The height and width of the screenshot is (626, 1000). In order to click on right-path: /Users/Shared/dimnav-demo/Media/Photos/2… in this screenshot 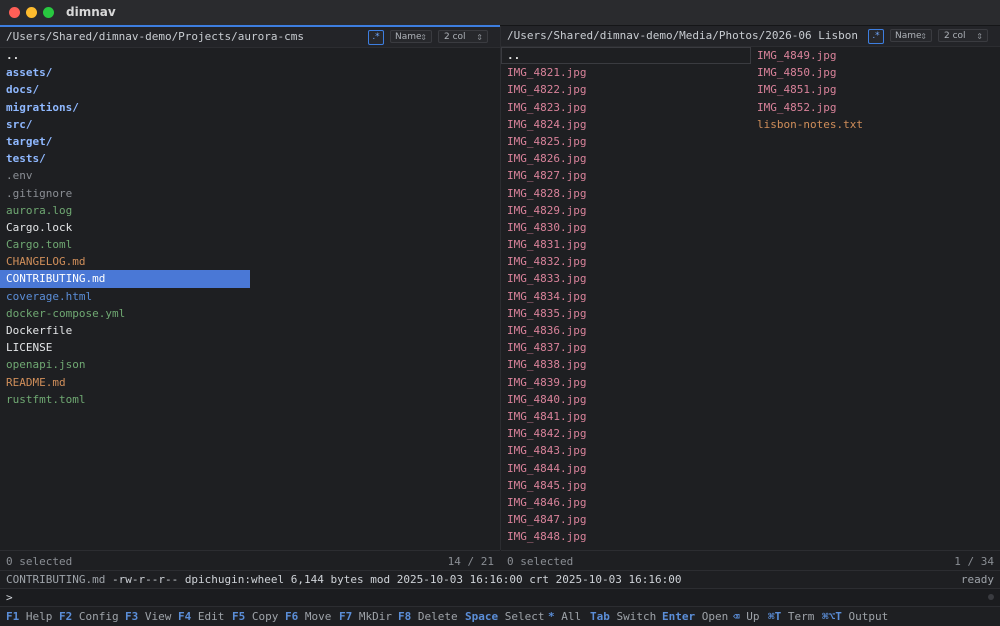, I will do `click(682, 35)`.